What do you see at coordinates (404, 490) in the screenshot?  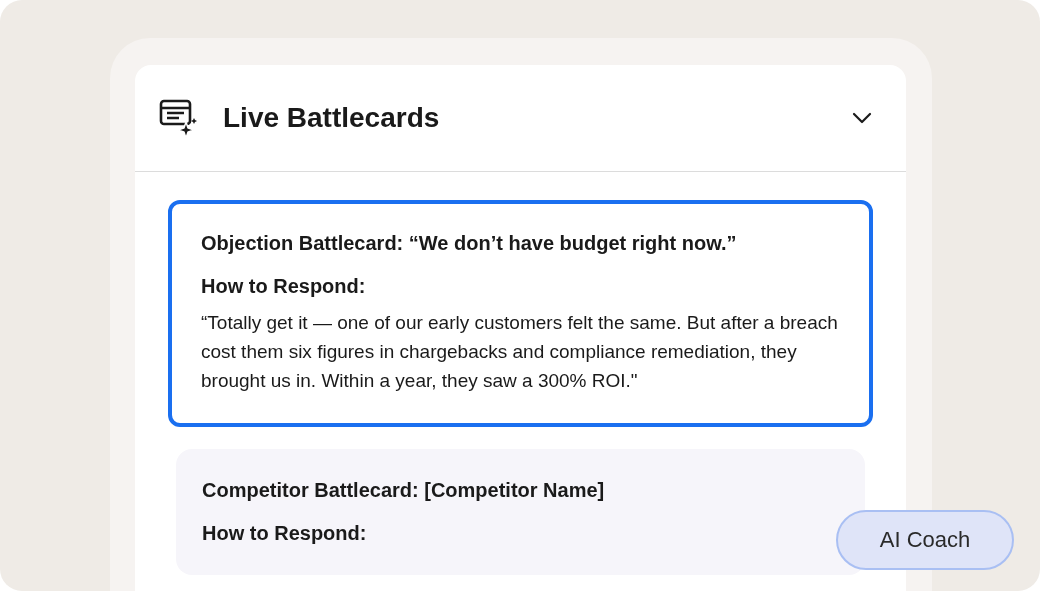 I see `card-title: Competitor Battlecard: [Competitor Name]` at bounding box center [404, 490].